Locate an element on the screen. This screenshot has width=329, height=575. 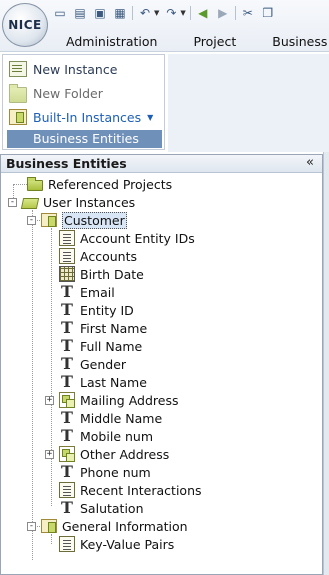
tree-label: Accounts is located at coordinates (108, 256).